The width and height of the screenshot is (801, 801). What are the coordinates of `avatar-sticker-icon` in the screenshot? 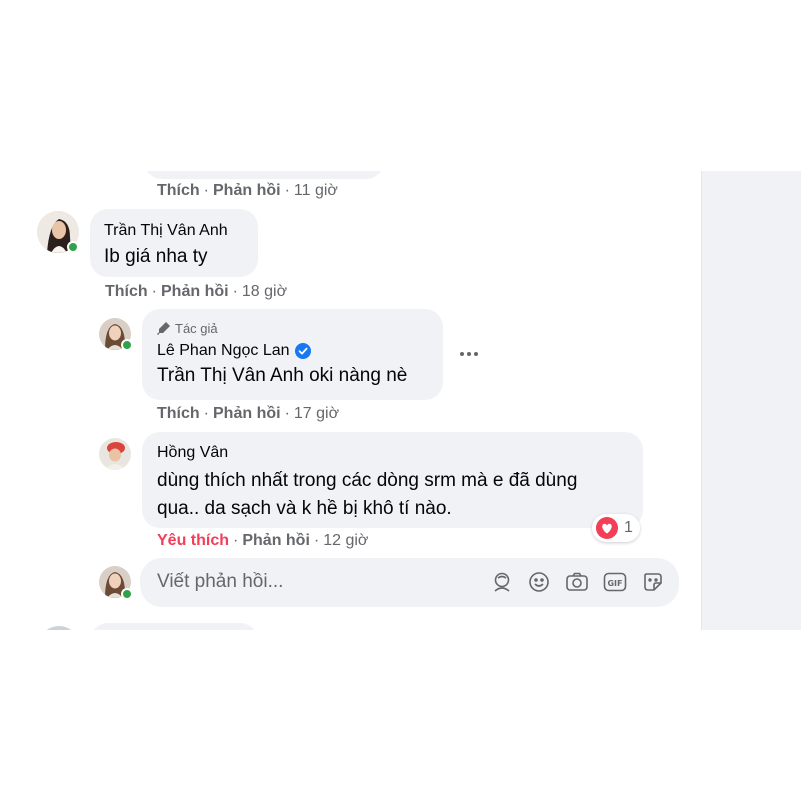 It's located at (502, 582).